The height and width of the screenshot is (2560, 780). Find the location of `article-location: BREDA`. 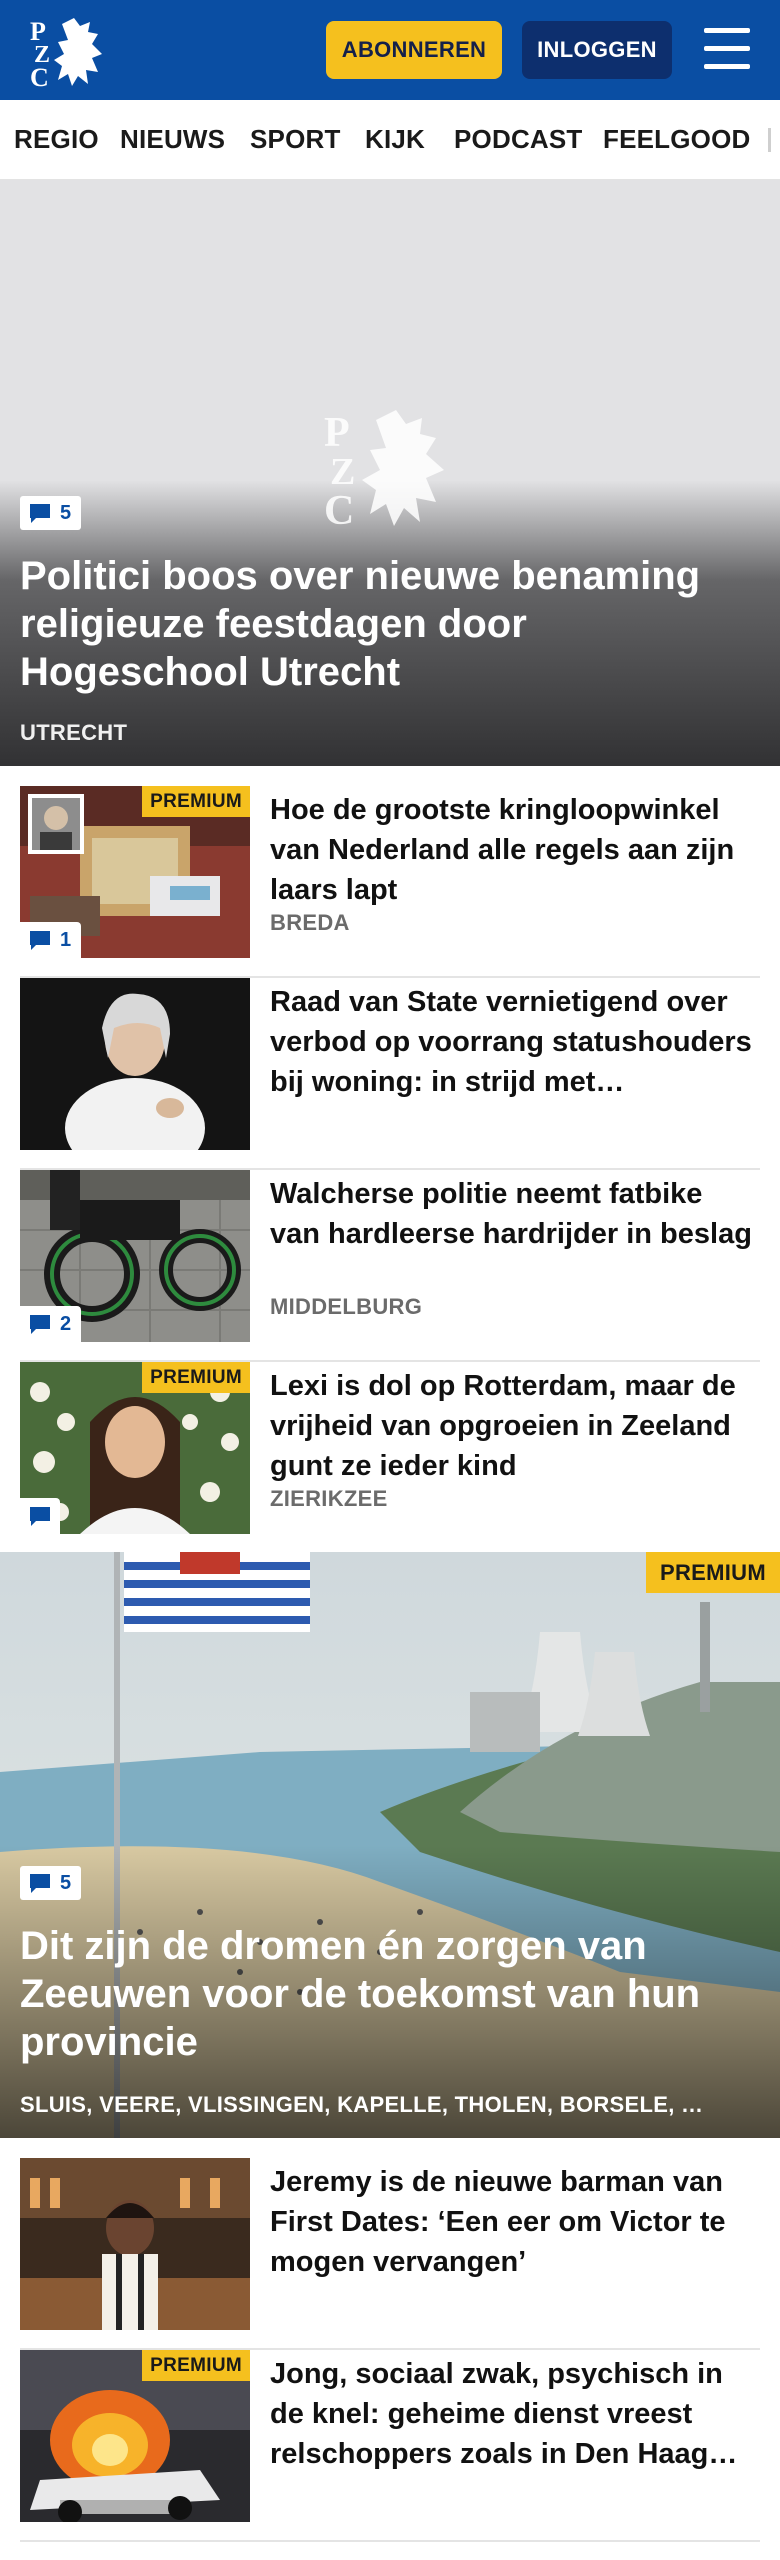

article-location: BREDA is located at coordinates (310, 922).